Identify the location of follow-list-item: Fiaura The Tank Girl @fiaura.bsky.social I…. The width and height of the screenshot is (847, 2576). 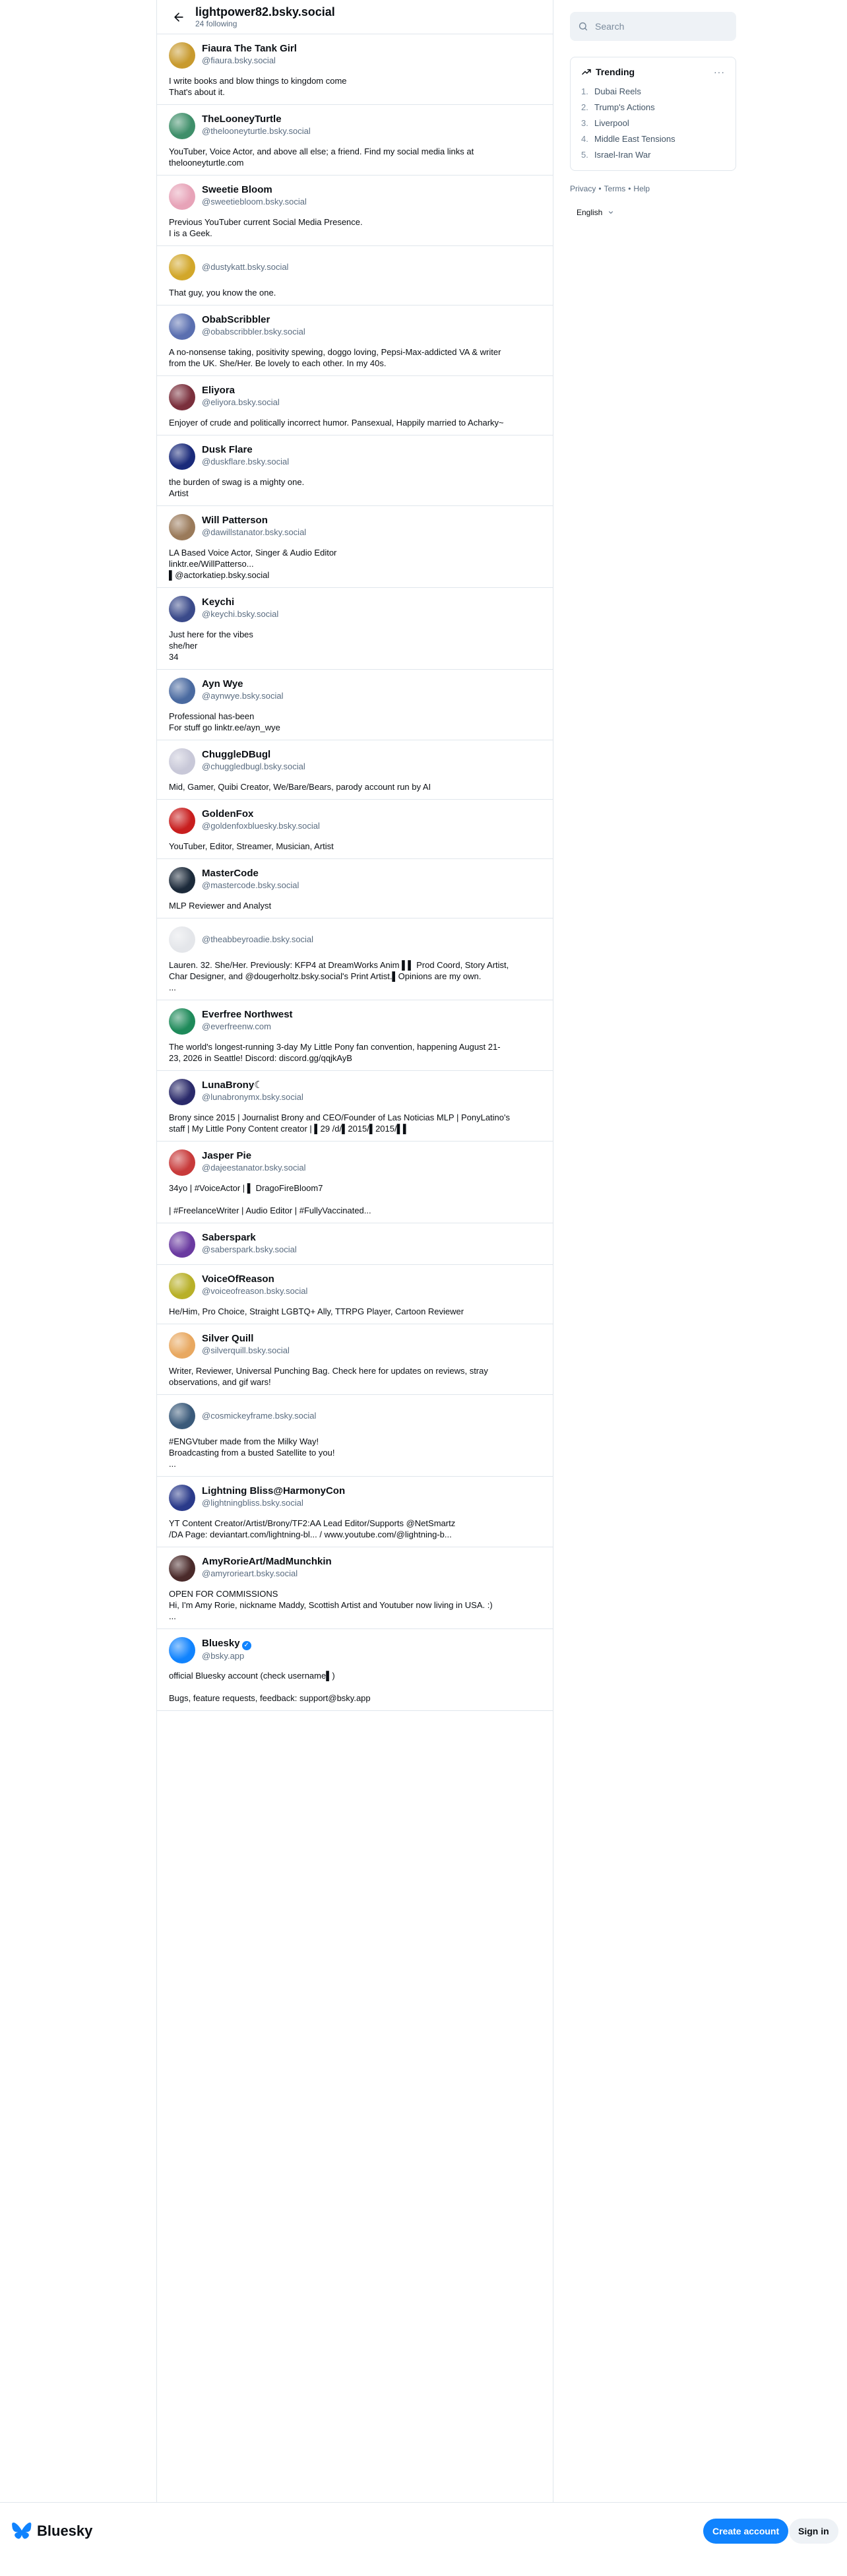
(355, 69).